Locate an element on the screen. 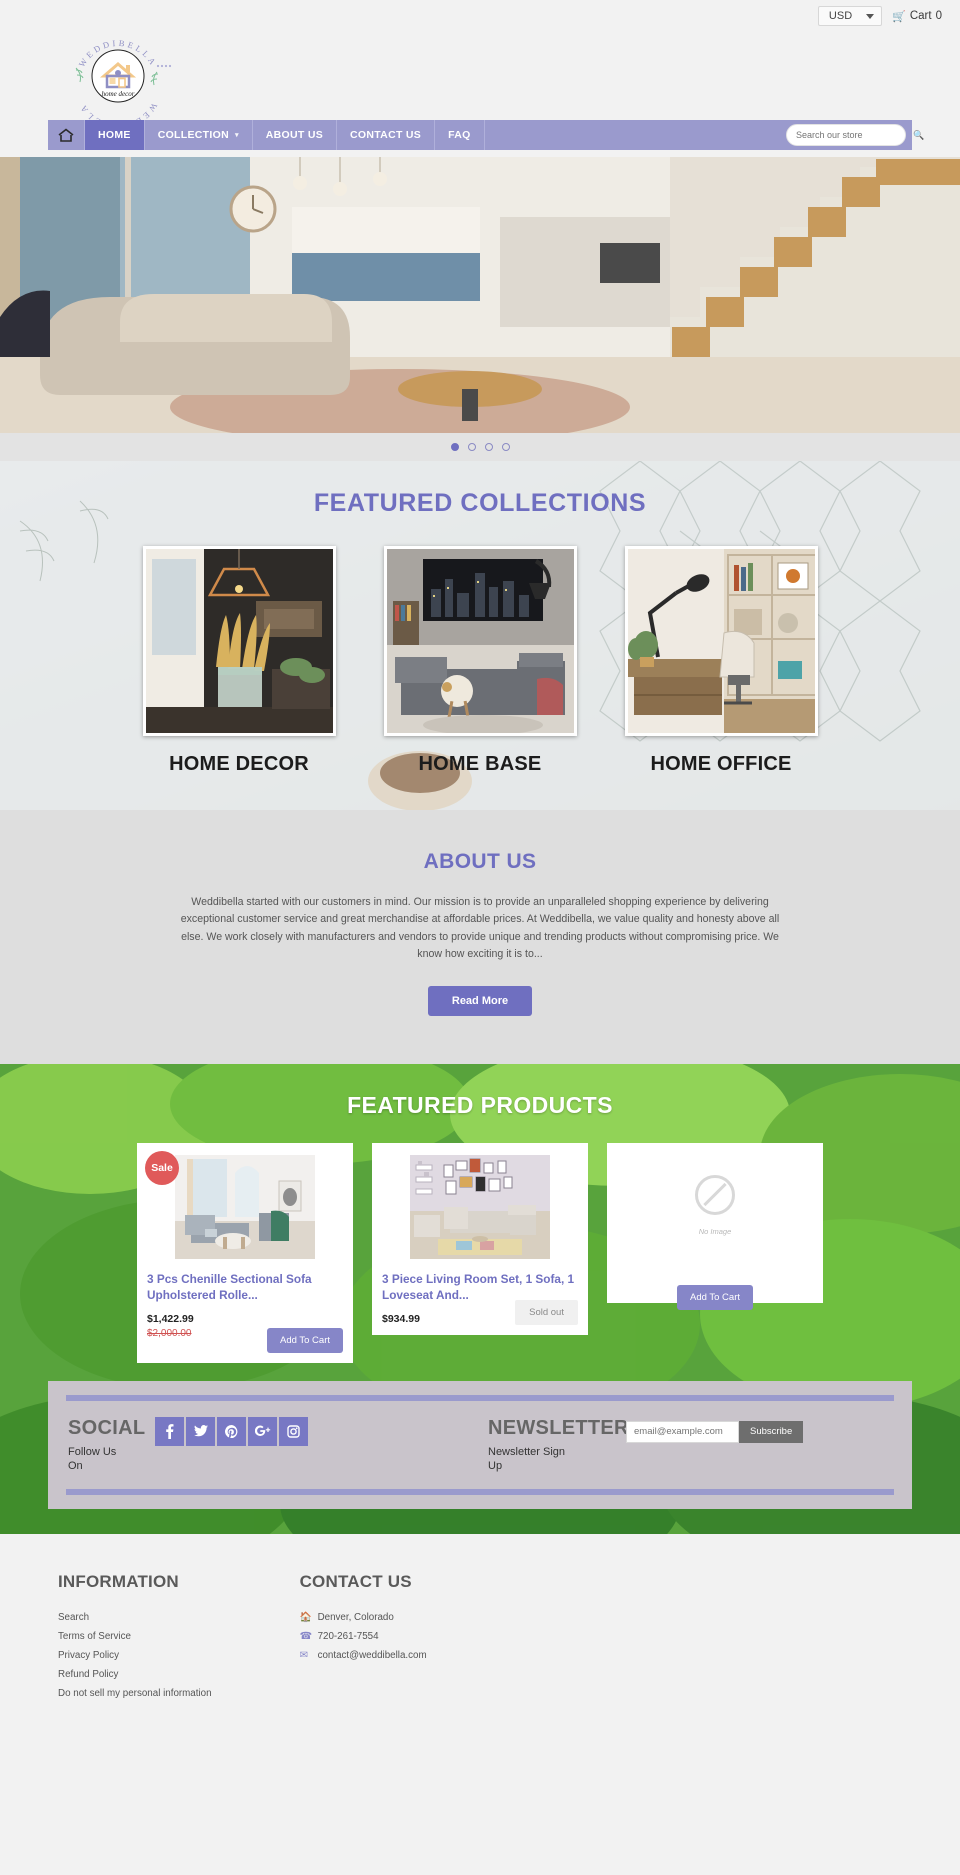 The image size is (960, 1875). nav-item-faq: FAQ is located at coordinates (460, 135).